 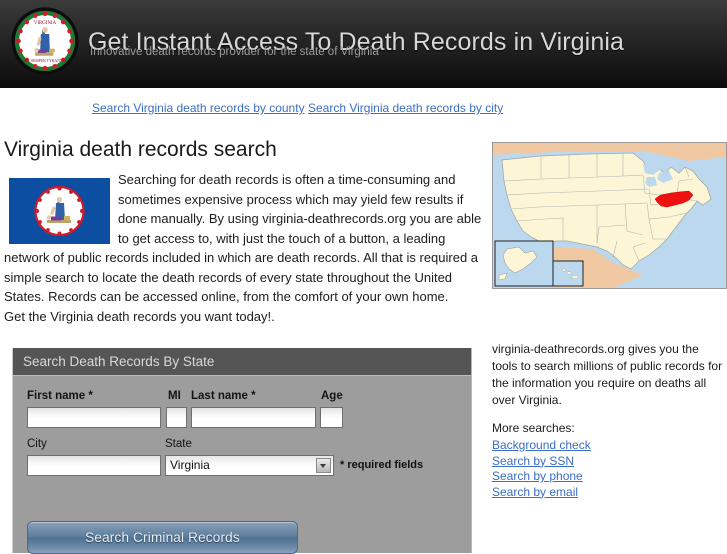 I want to click on first-name-label: First name *, so click(x=60, y=396).